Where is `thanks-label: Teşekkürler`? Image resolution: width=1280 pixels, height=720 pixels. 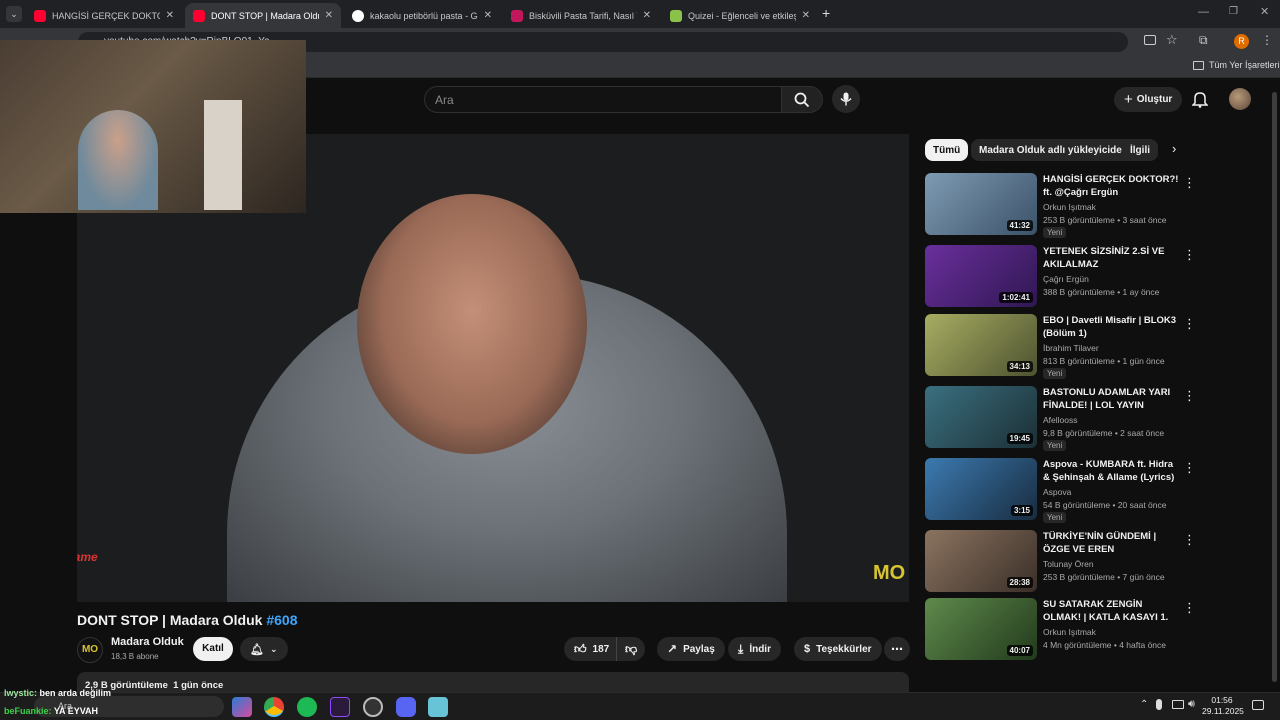
thanks-label: Teşekkürler is located at coordinates (844, 649).